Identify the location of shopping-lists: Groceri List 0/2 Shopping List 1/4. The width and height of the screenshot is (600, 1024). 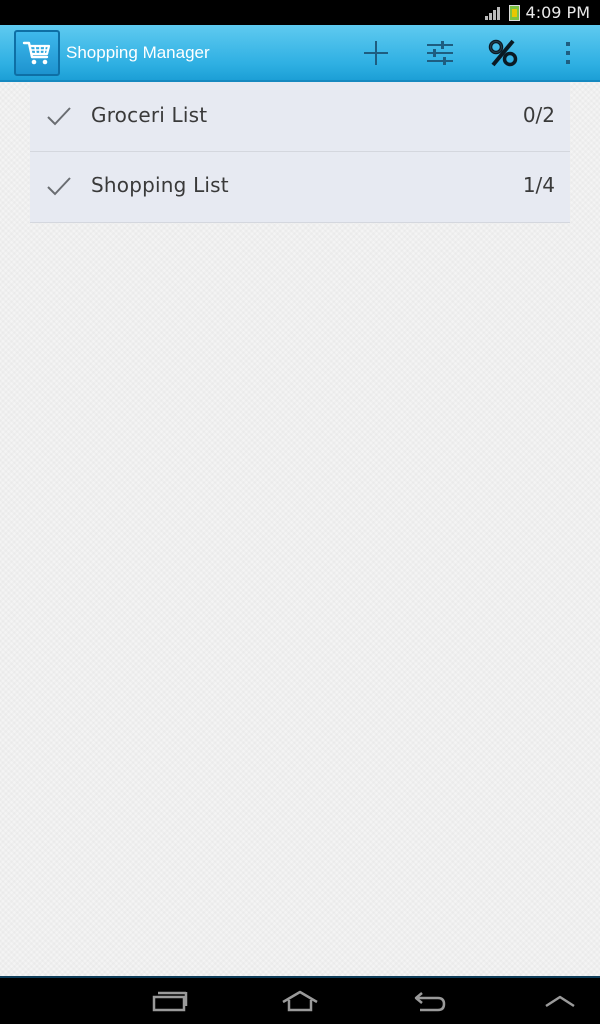
(300, 152).